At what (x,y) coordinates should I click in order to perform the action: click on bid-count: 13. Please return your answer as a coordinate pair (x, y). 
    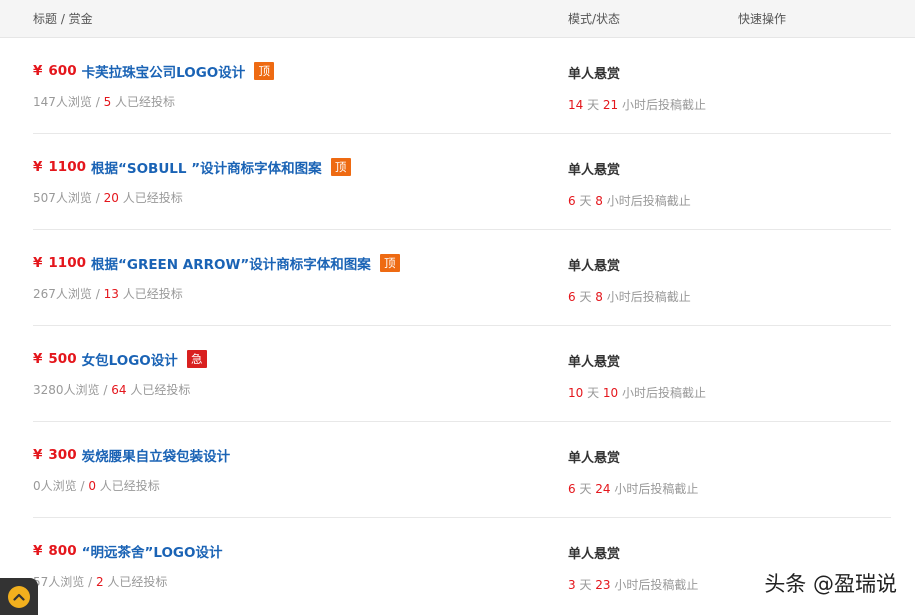
    Looking at the image, I should click on (111, 294).